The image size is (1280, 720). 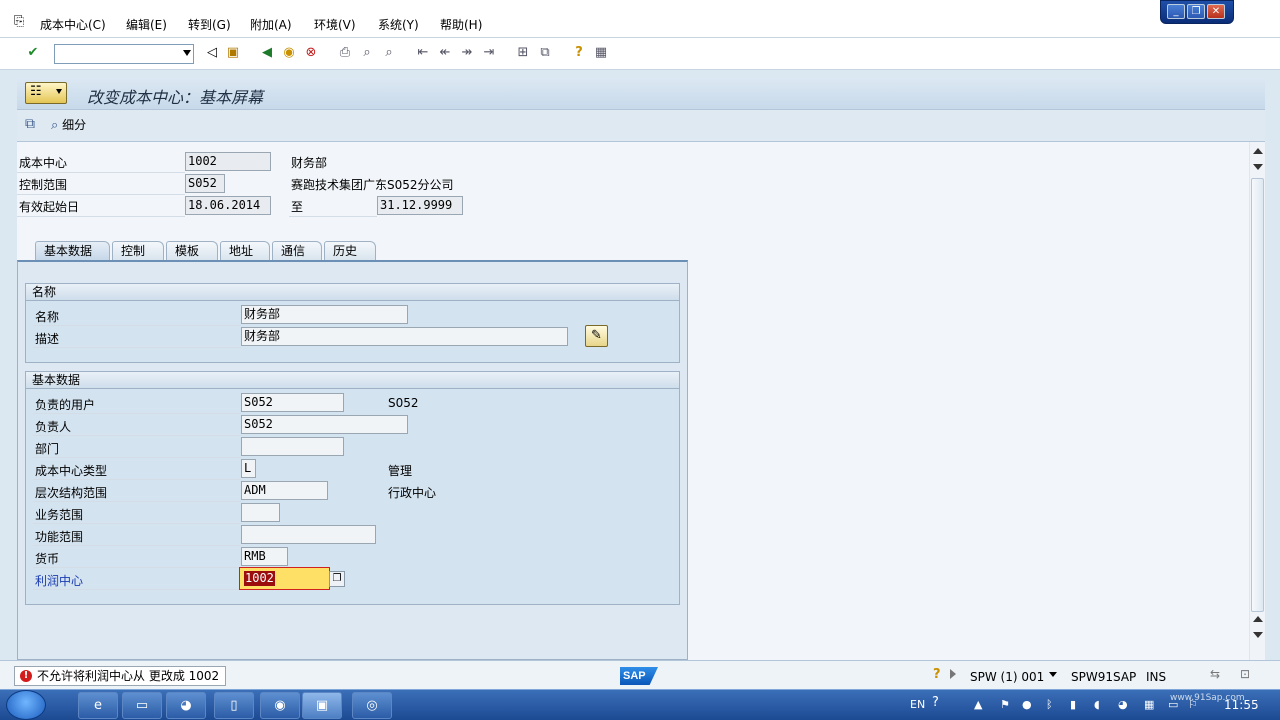 I want to click on organize-icon: ⧉, so click(x=30, y=124).